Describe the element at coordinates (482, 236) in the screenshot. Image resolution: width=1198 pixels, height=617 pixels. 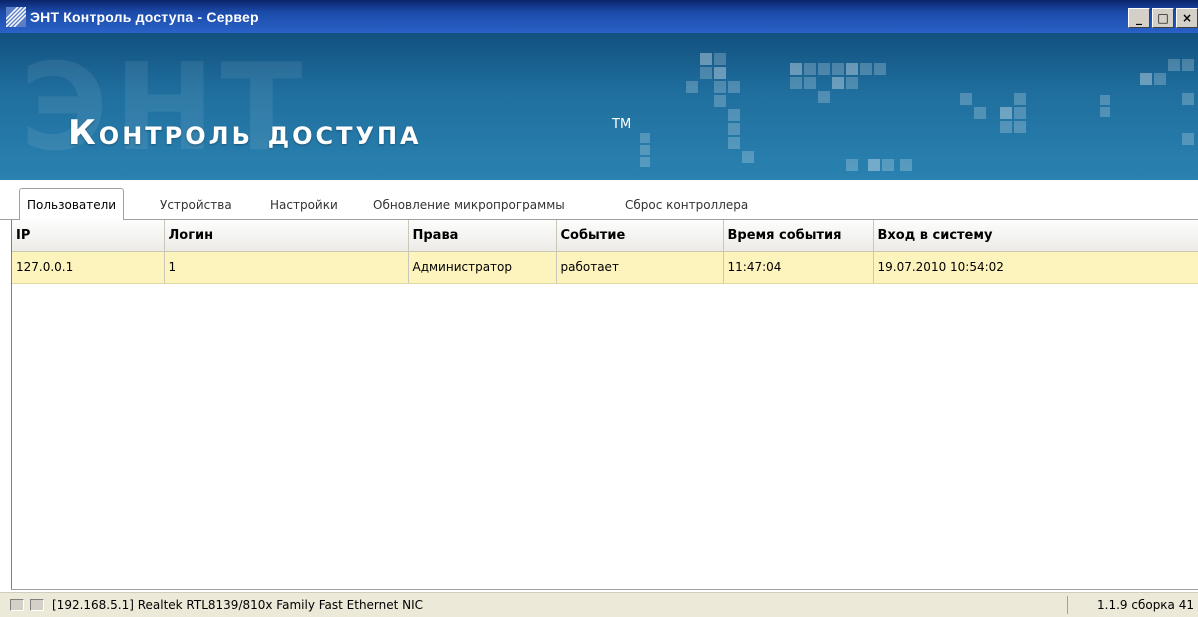
I see `column-header-rights: Права` at that location.